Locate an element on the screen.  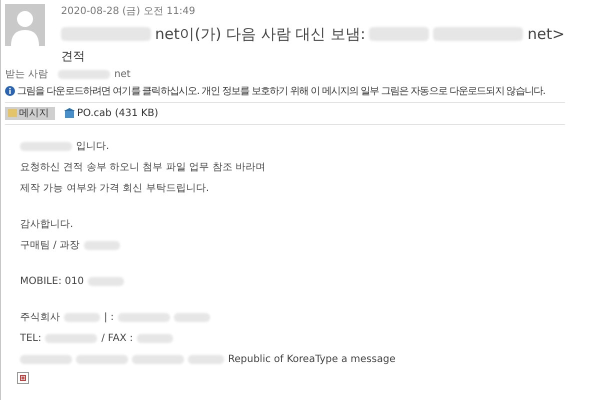
text: 주식회사 is located at coordinates (40, 318).